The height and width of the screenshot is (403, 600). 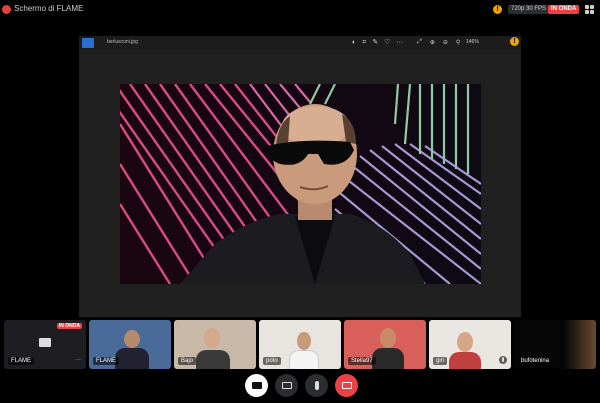 I want to click on call-controls, so click(x=300, y=387).